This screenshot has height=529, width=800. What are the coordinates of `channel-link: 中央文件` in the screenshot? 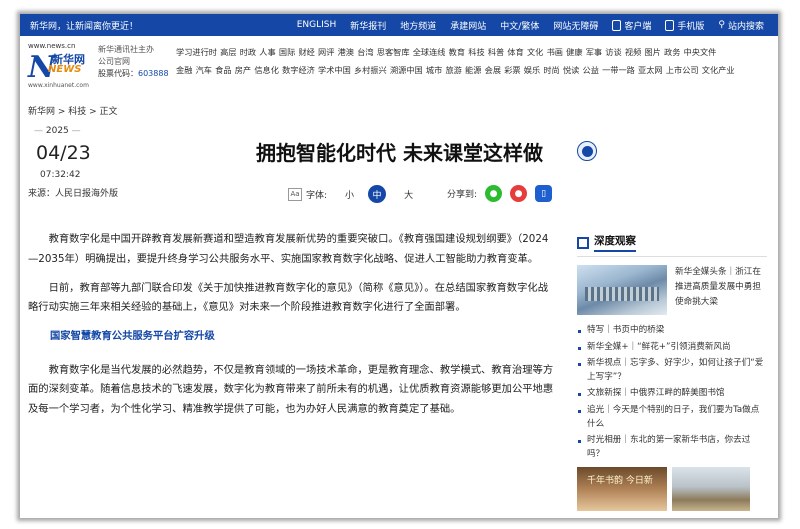 It's located at (700, 52).